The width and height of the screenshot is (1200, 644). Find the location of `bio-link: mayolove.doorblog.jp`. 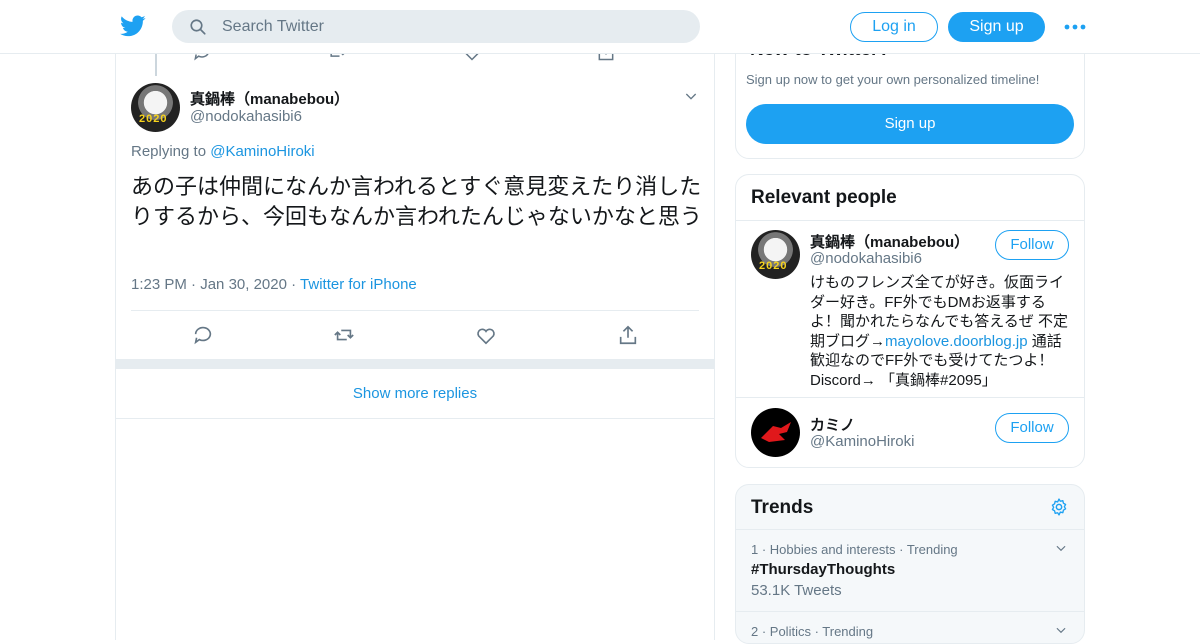

bio-link: mayolove.doorblog.jp is located at coordinates (956, 341).